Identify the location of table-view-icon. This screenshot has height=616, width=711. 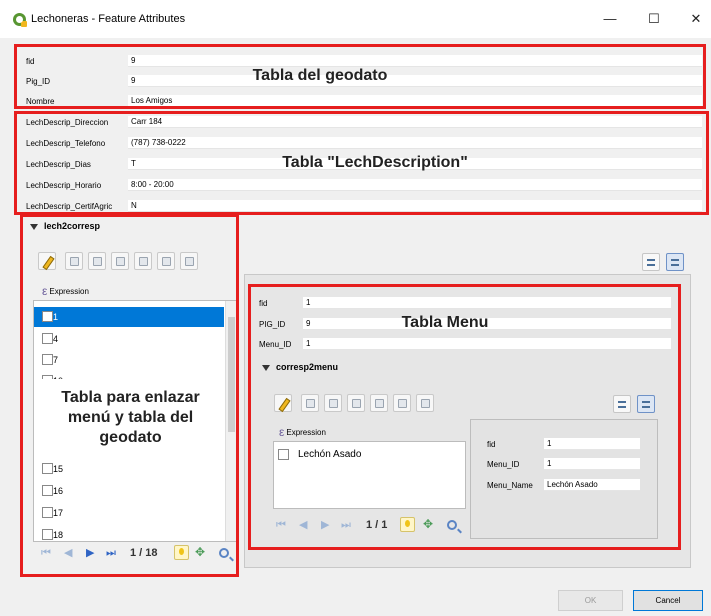
(675, 260).